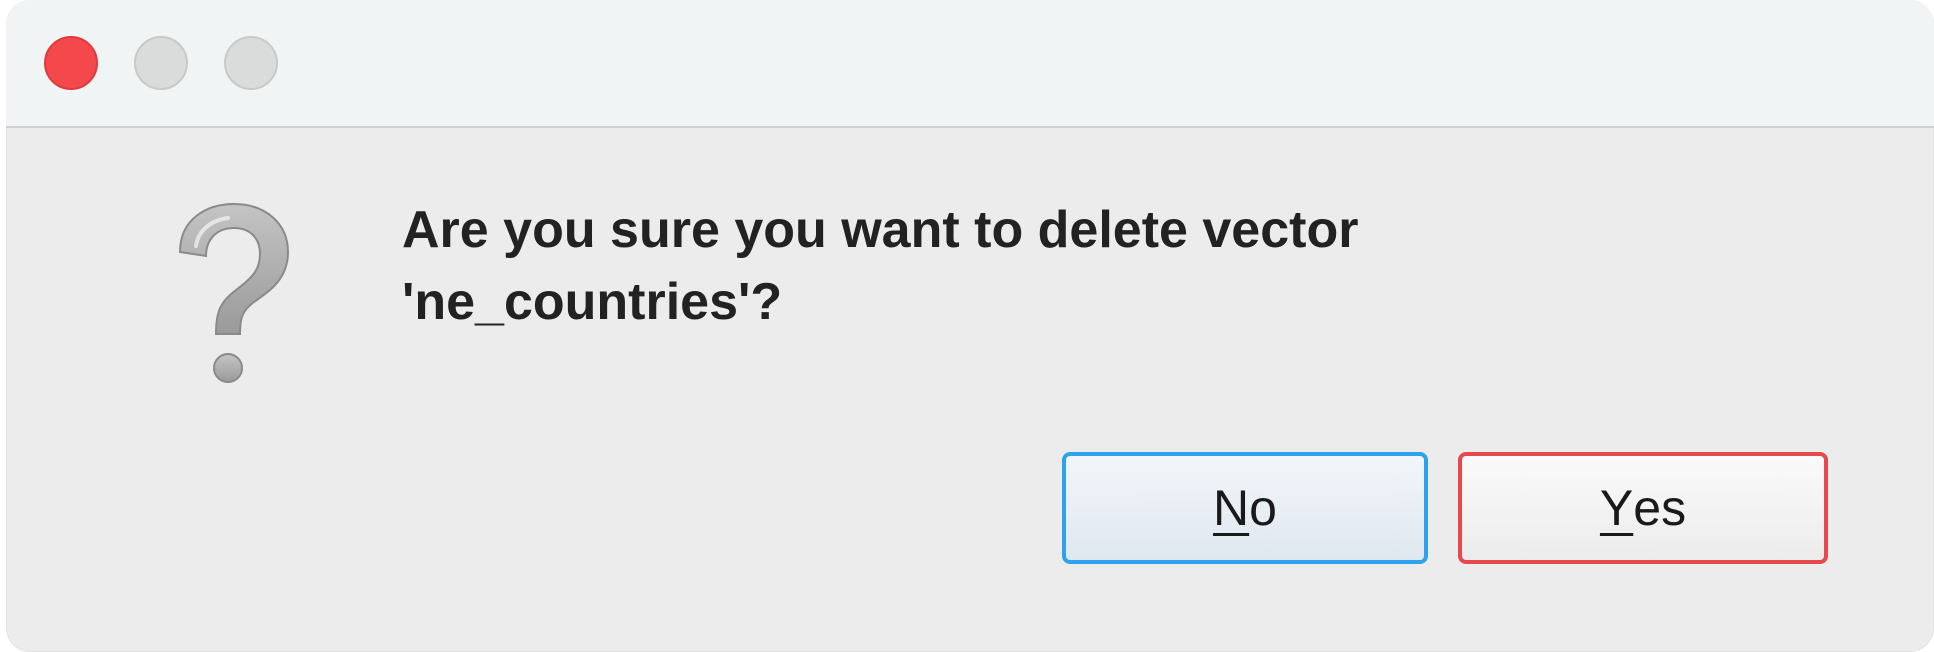  I want to click on message-line-2: 'ne_countries'?, so click(592, 302).